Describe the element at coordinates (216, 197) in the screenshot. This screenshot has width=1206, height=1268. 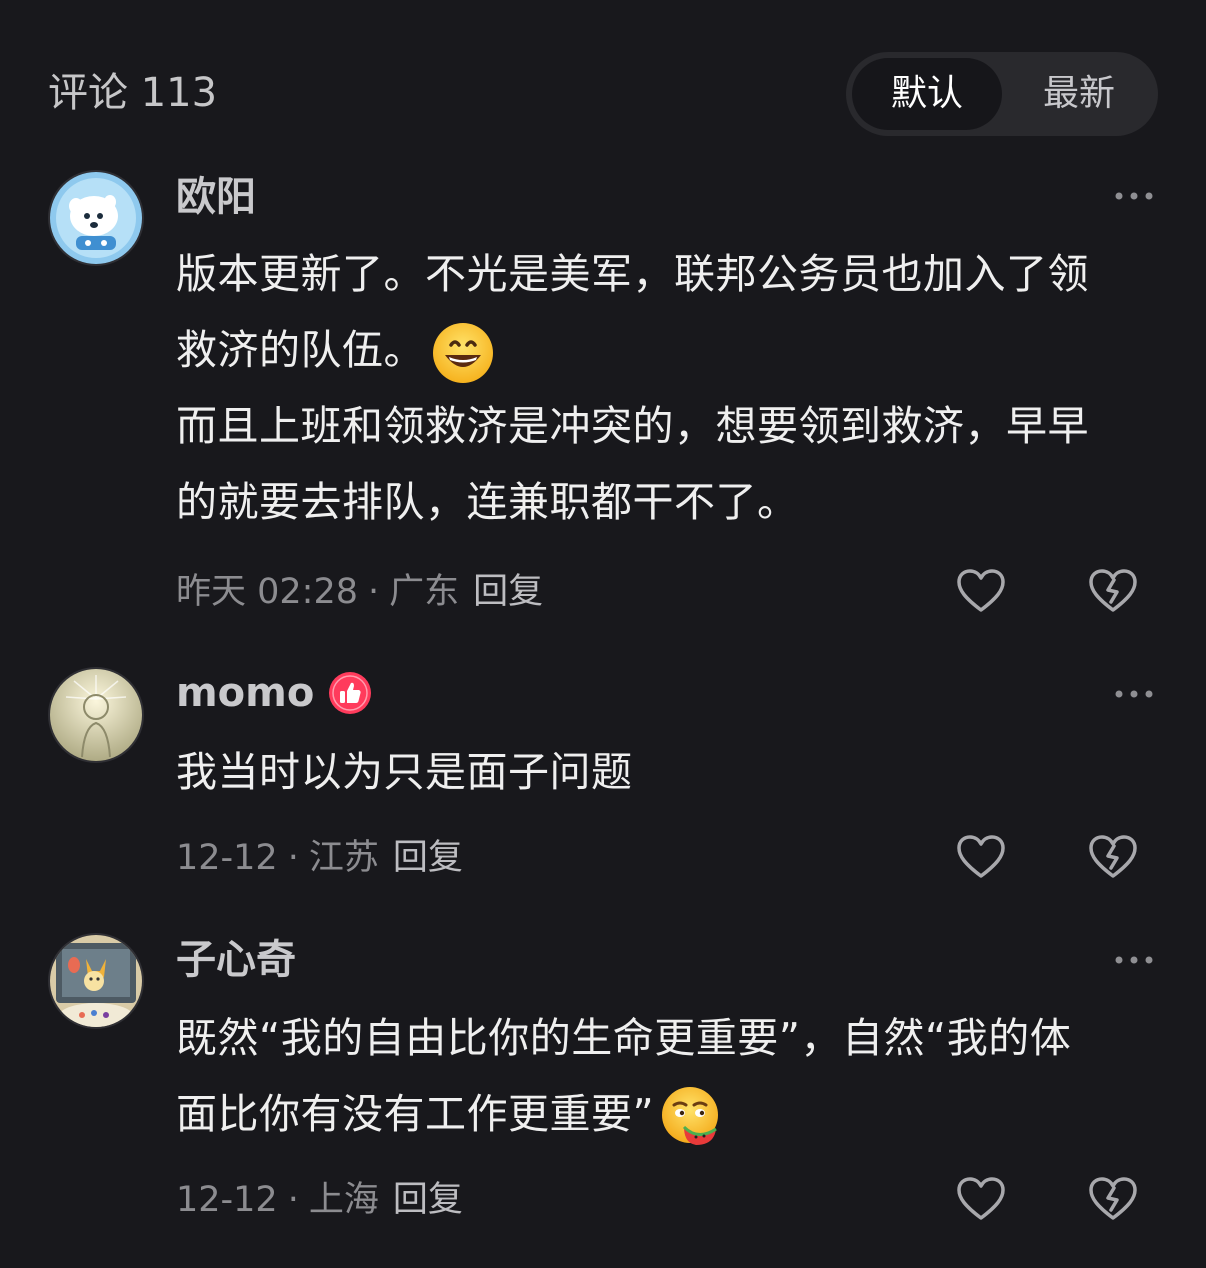
I see `username: 欧阳` at that location.